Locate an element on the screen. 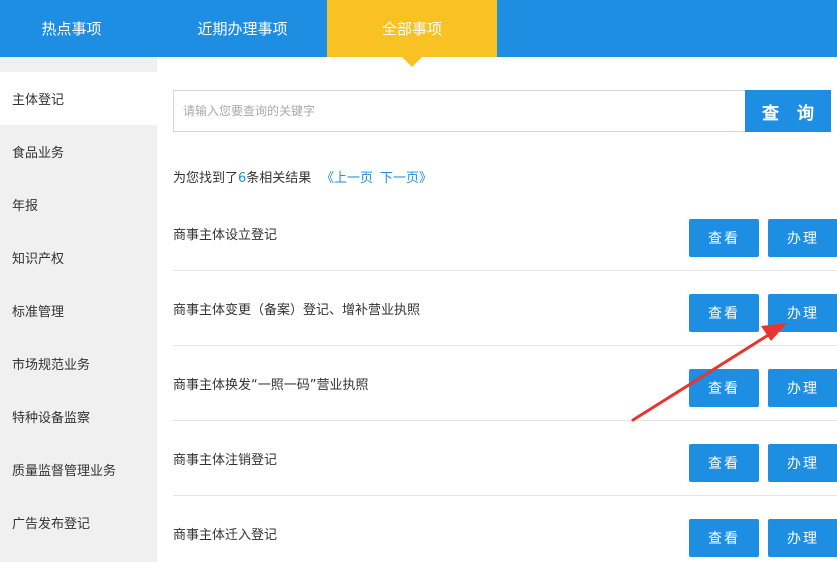 Image resolution: width=837 pixels, height=562 pixels. top-tab-bar: 热点事项 近期办理事项 全部事项 is located at coordinates (418, 28).